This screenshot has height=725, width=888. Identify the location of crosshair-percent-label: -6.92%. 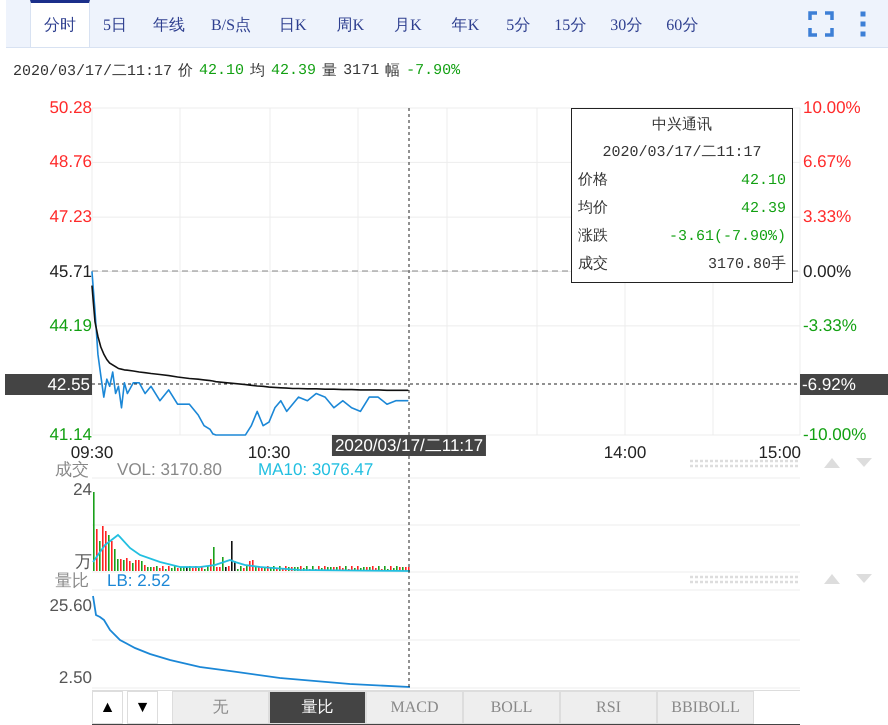
(844, 384).